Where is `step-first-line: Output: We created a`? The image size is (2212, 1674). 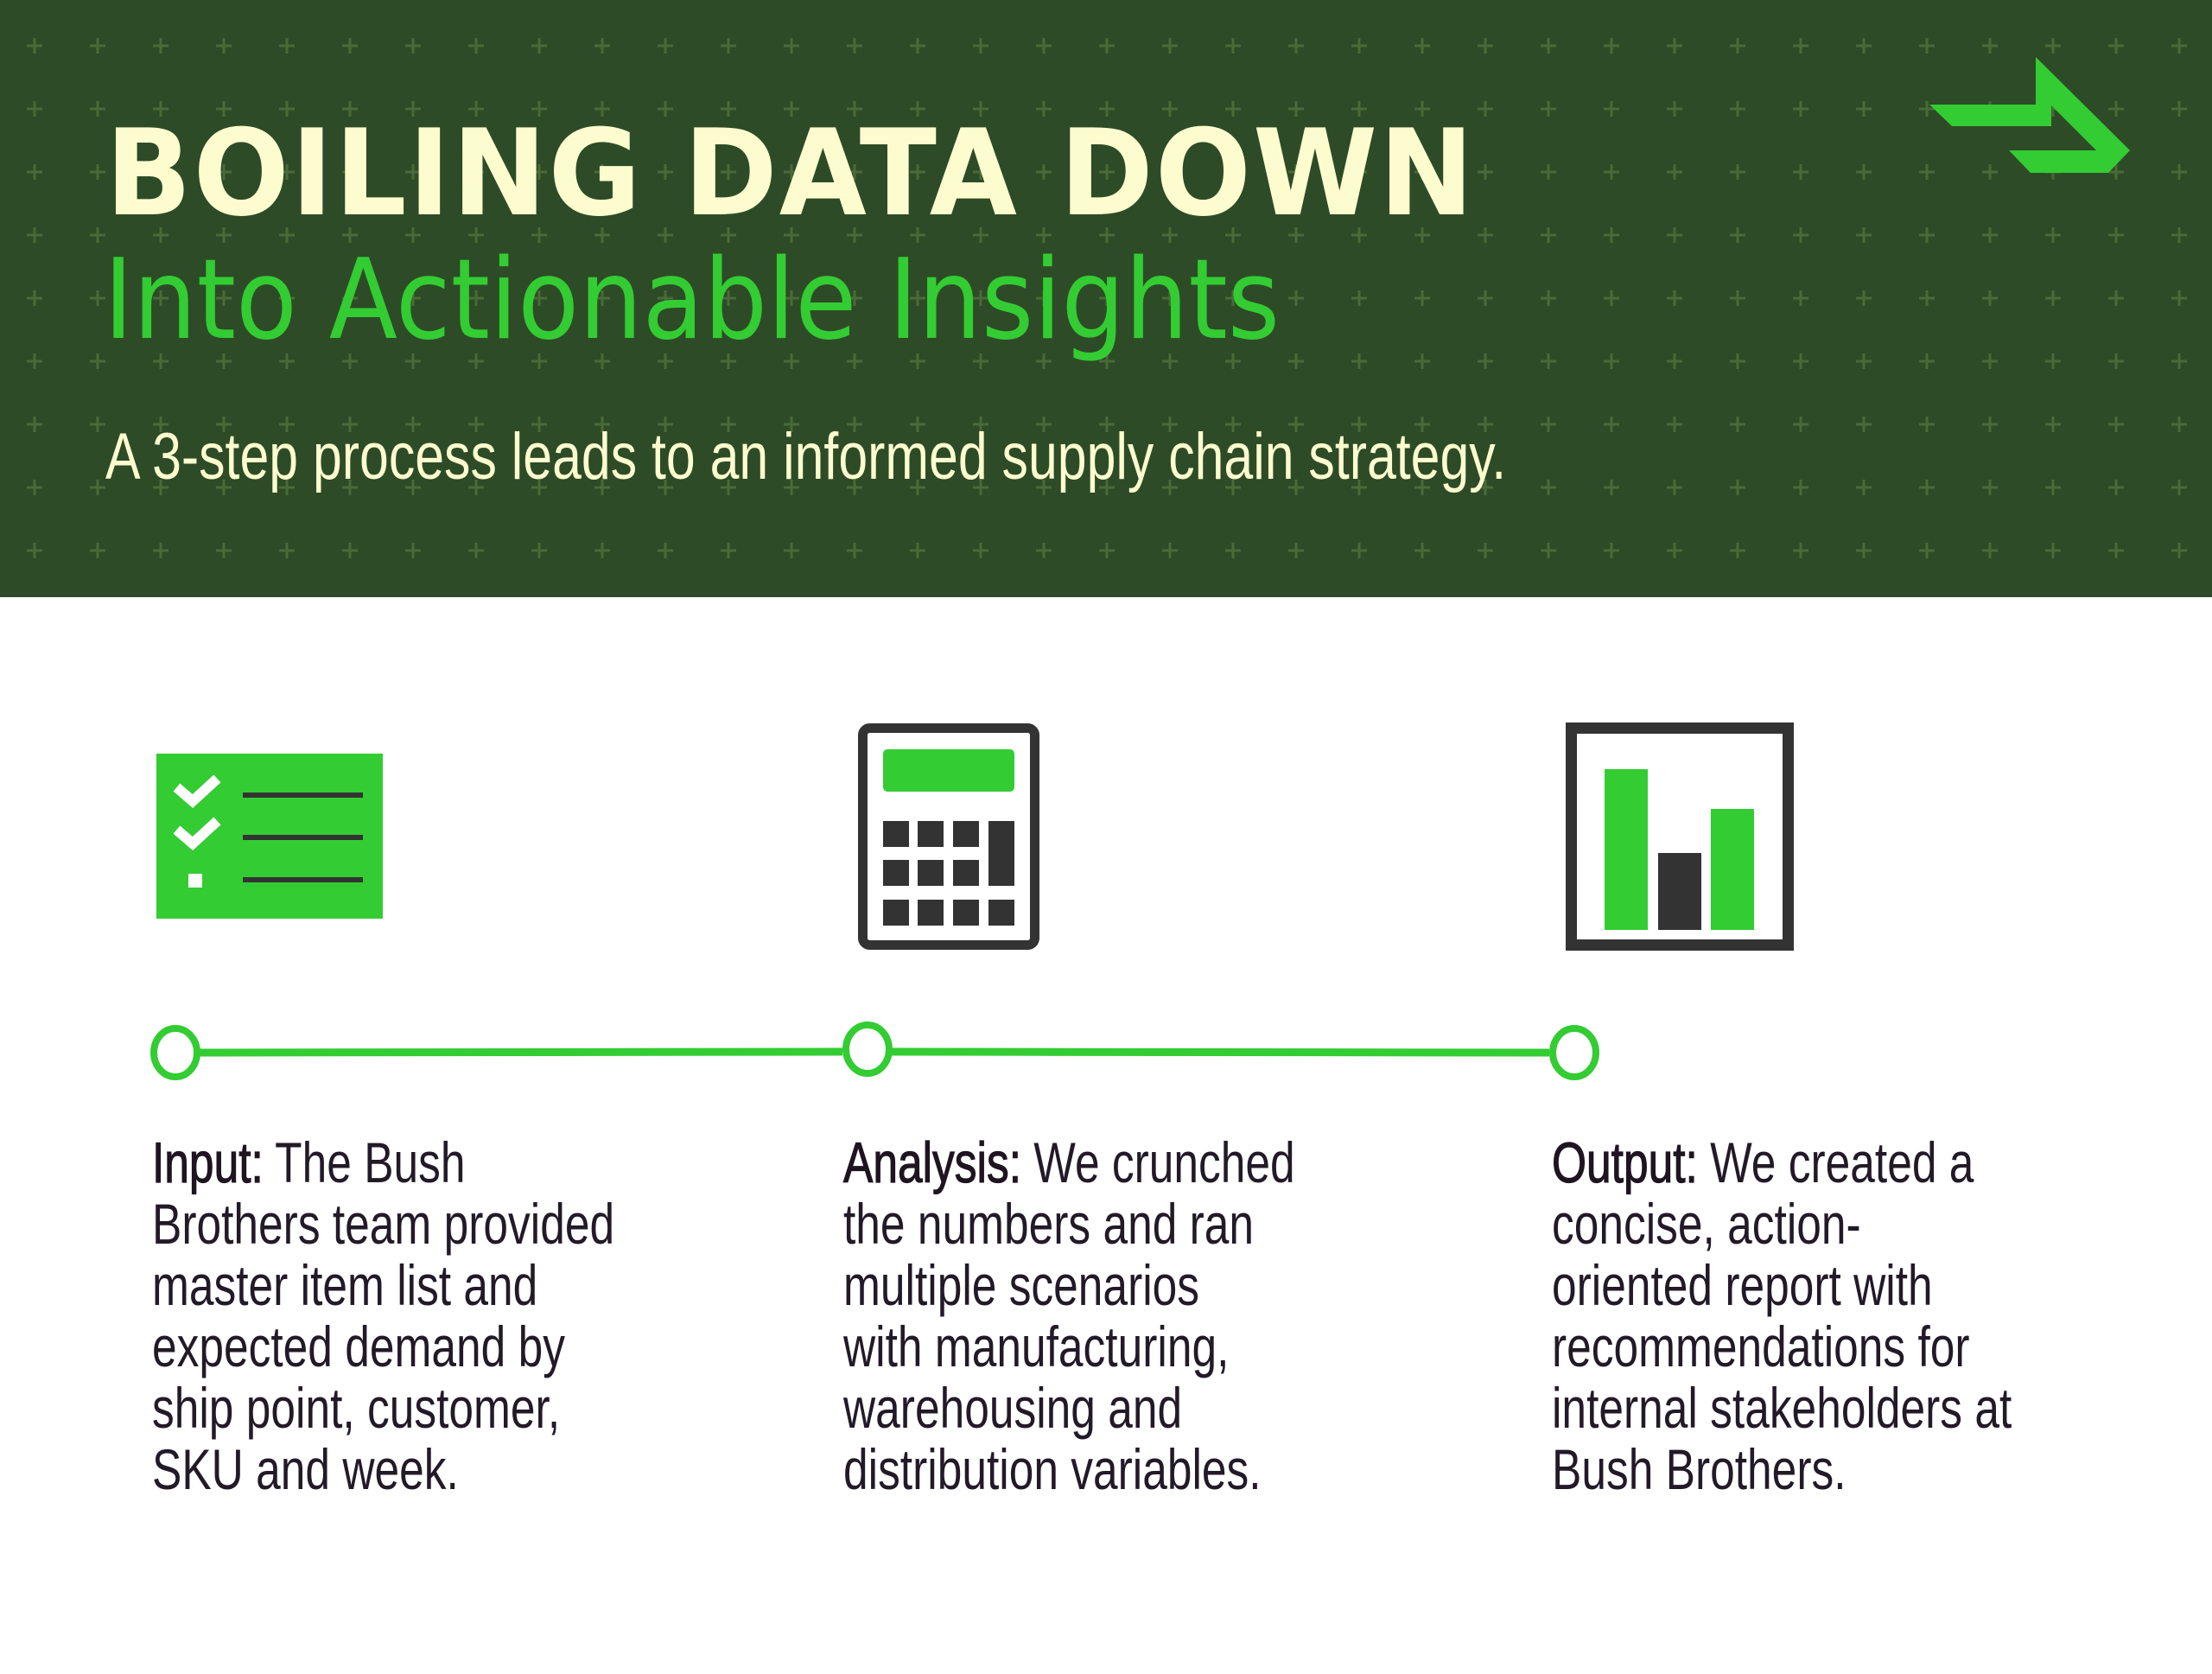
step-first-line: Output: We created a is located at coordinates (1763, 1162).